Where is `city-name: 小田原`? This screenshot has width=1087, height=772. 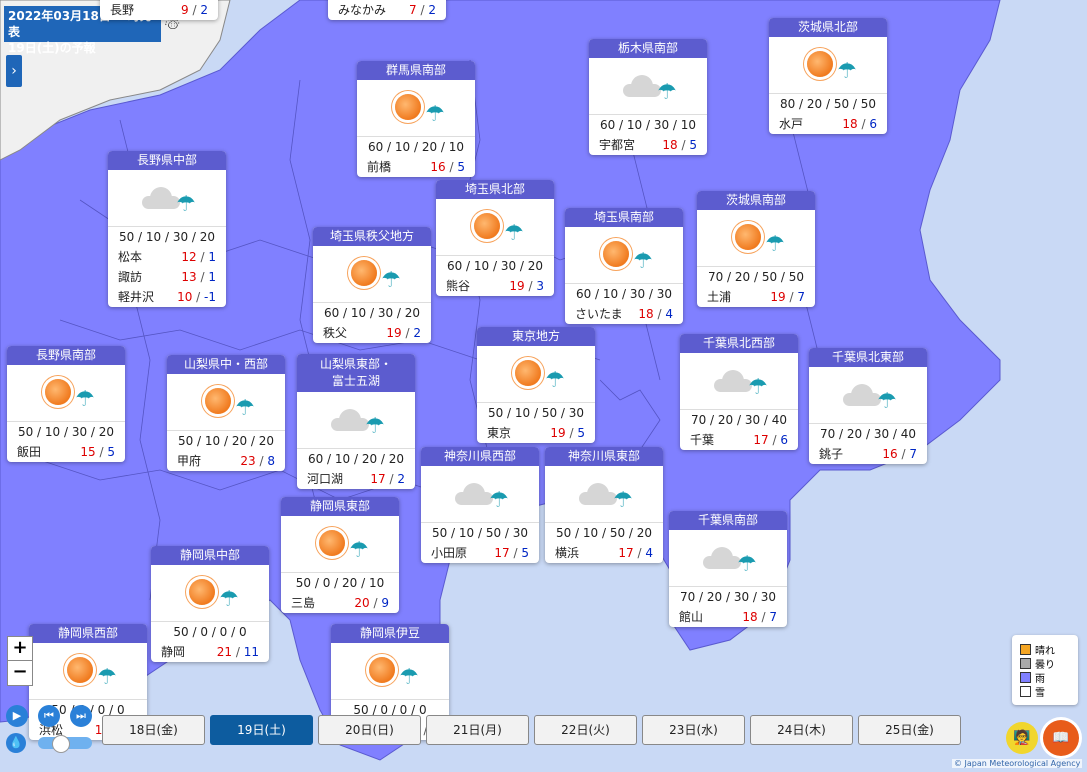 city-name: 小田原 is located at coordinates (449, 553).